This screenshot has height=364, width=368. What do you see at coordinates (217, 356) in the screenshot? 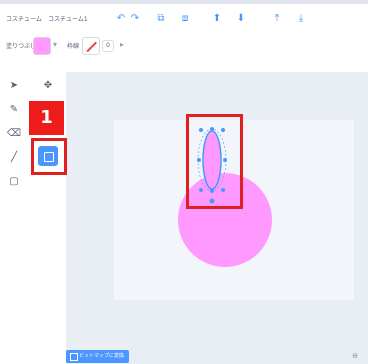
I see `bottom-bar: ビットマップに変換 ⊖` at bounding box center [217, 356].